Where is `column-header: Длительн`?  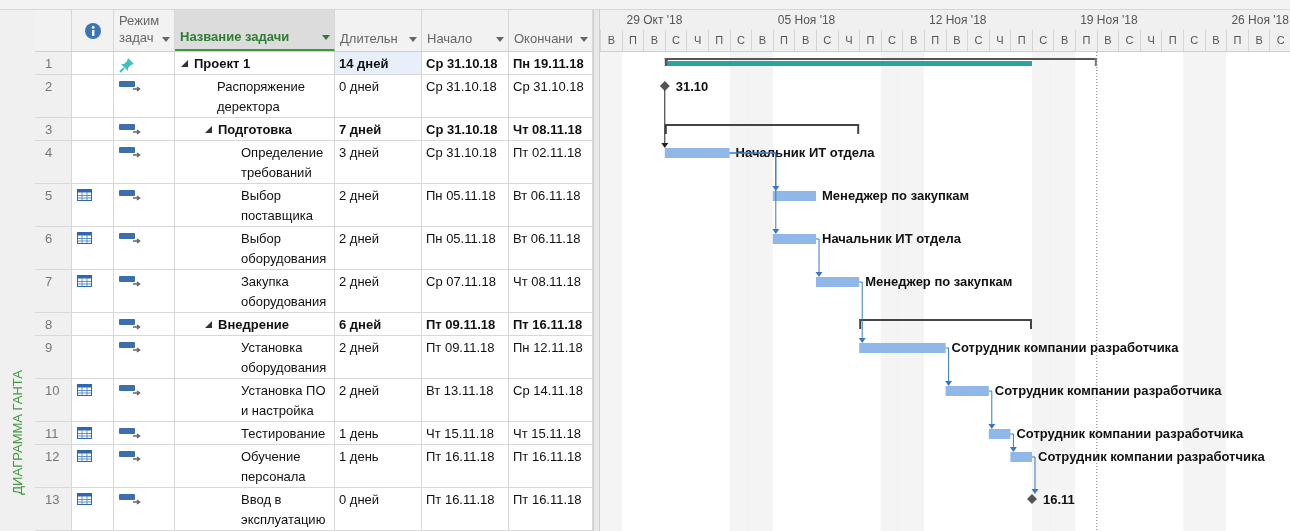 column-header: Длительн is located at coordinates (378, 30).